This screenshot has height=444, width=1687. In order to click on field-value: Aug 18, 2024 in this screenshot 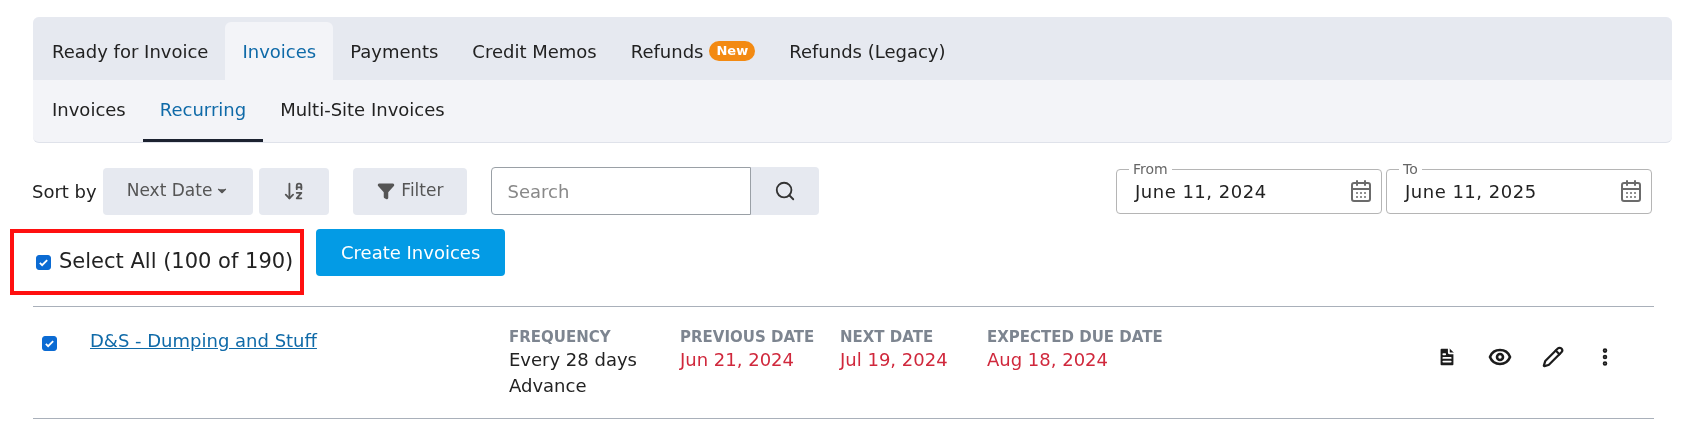, I will do `click(1048, 360)`.